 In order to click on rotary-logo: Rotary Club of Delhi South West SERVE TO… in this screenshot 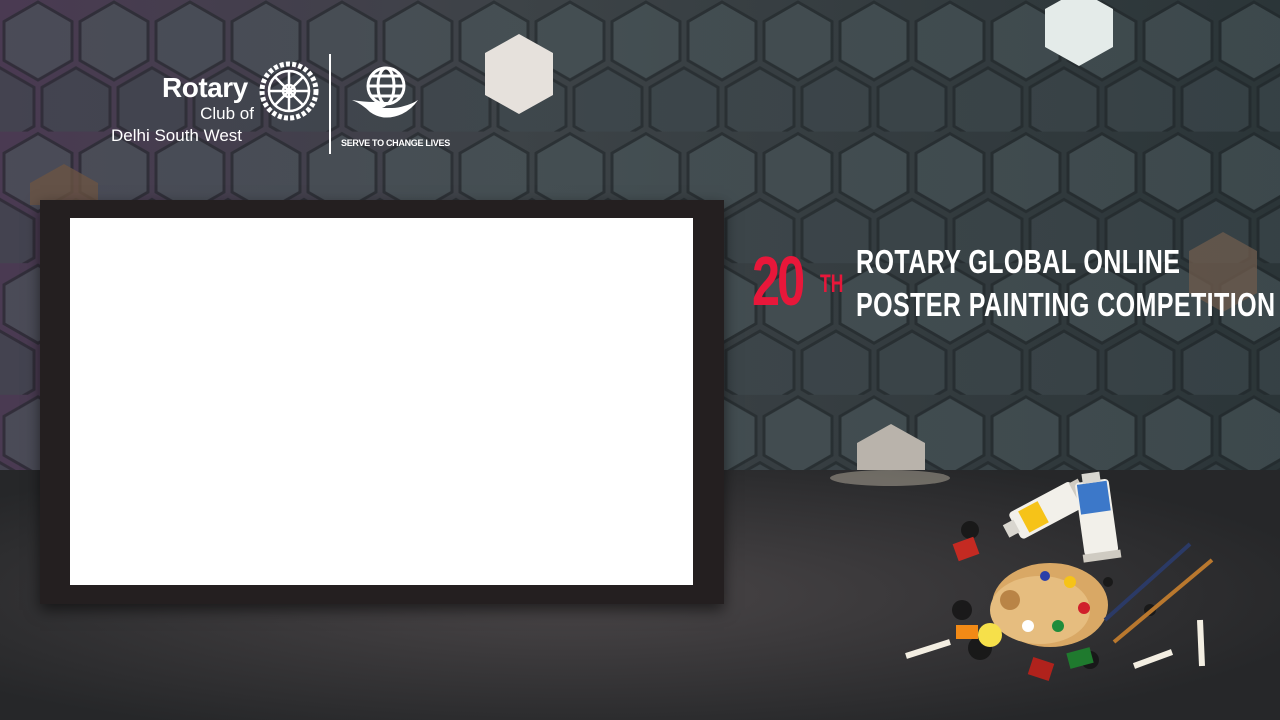, I will do `click(275, 104)`.